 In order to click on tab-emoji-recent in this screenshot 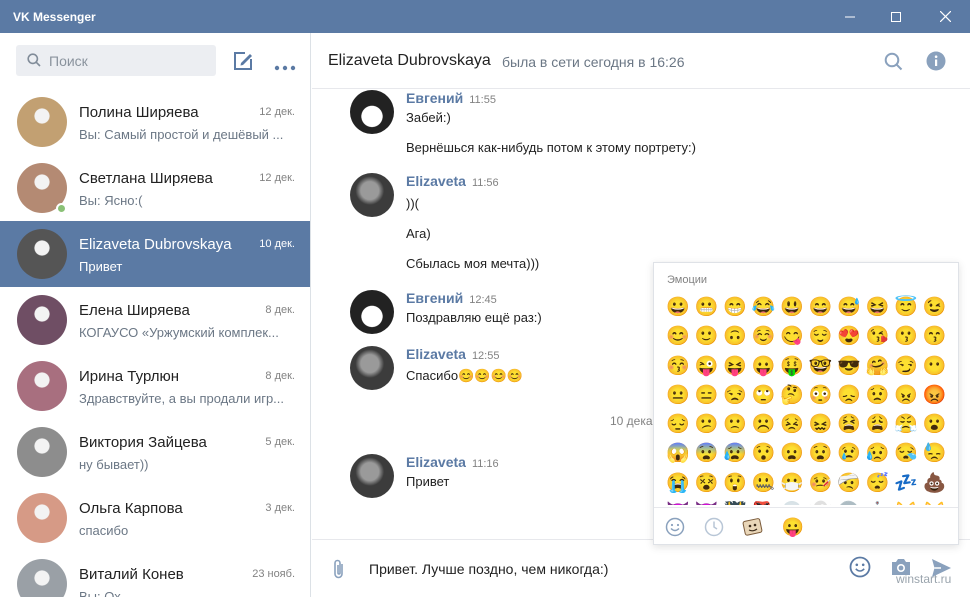, I will do `click(714, 527)`.